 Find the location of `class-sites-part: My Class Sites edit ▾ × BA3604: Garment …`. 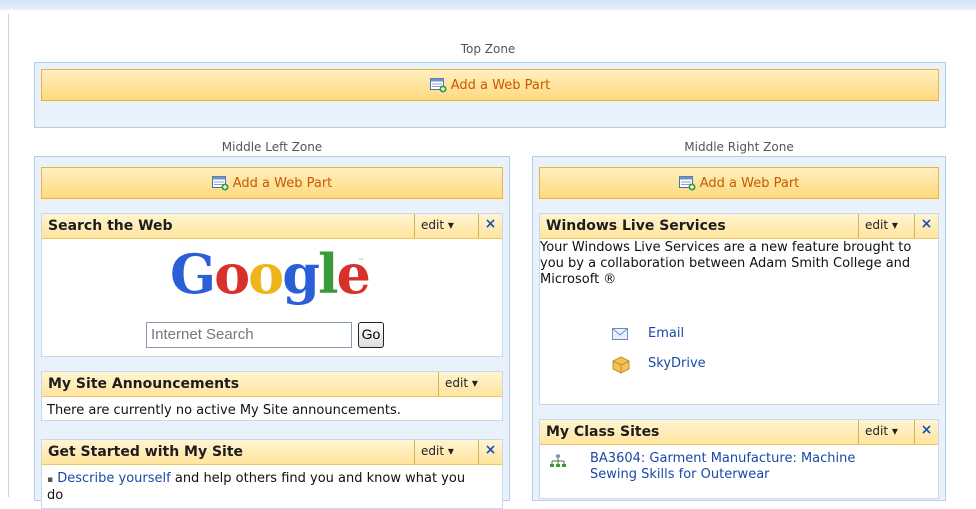

class-sites-part: My Class Sites edit ▾ × BA3604: Garment … is located at coordinates (739, 459).